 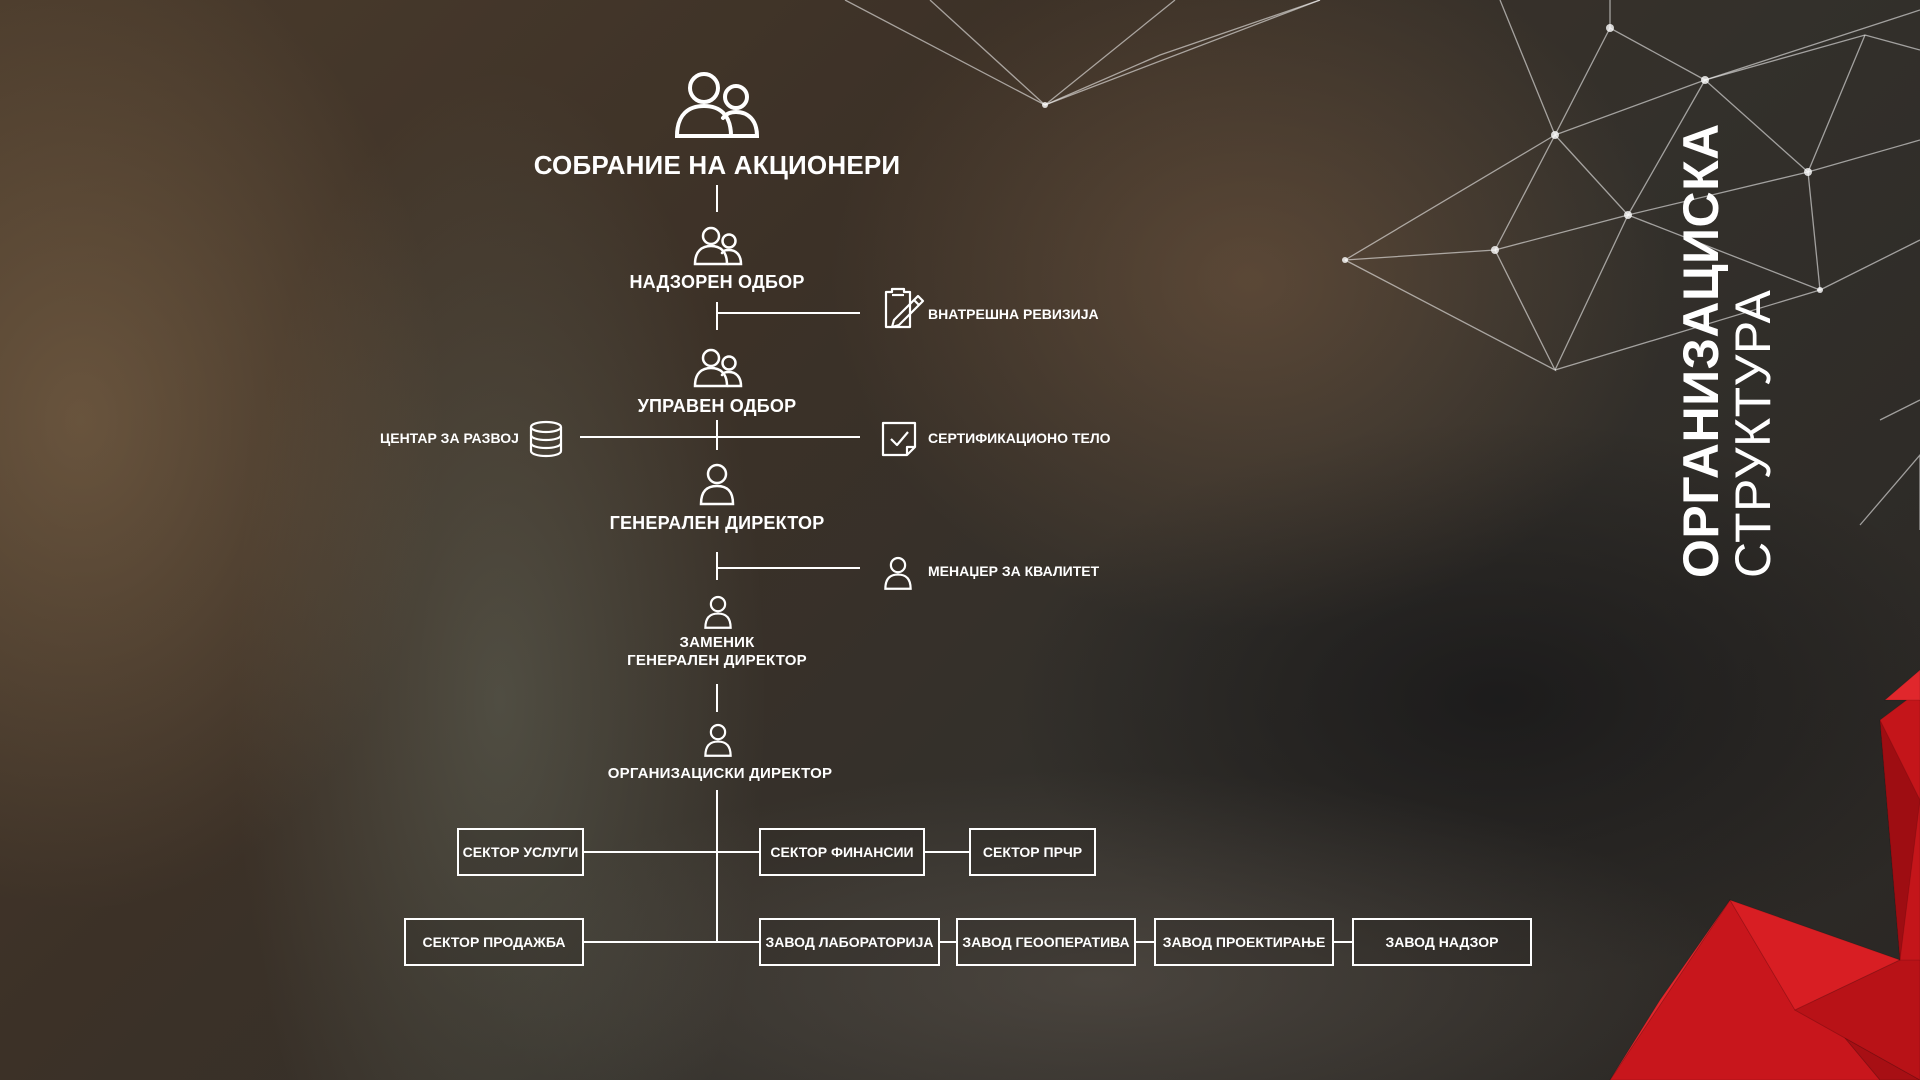 What do you see at coordinates (849, 942) in the screenshot?
I see `institute-laboratory-box: ЗАВОД ЛАБОРАТОРИЈА` at bounding box center [849, 942].